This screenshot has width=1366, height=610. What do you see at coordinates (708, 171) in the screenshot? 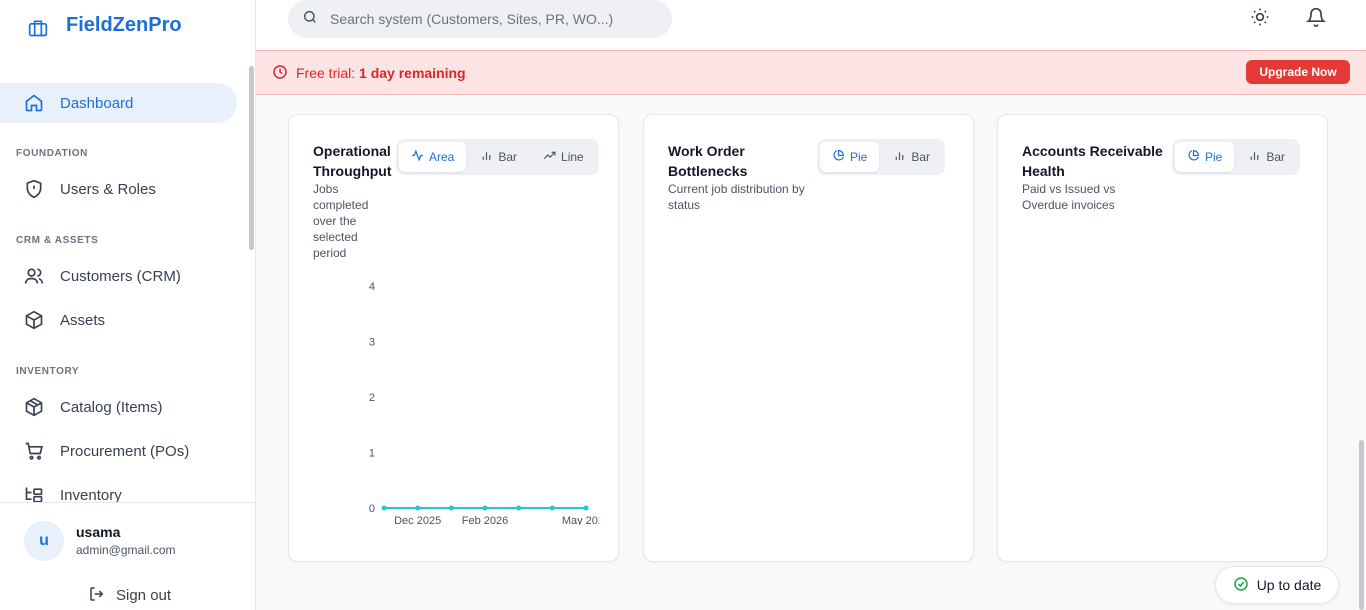
I see `card-title-line: Bottlenecks` at bounding box center [708, 171].